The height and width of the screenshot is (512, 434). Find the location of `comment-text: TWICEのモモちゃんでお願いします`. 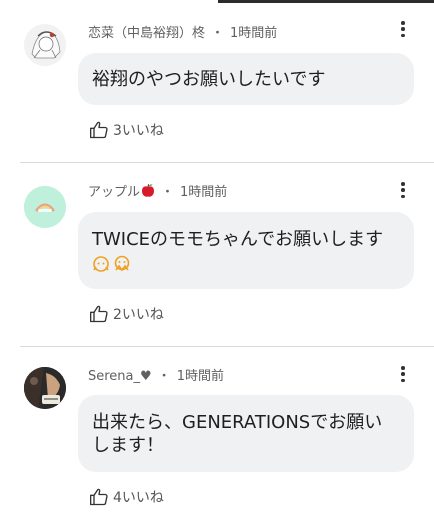

comment-text: TWICEのモモちゃんでお願いします is located at coordinates (238, 239).